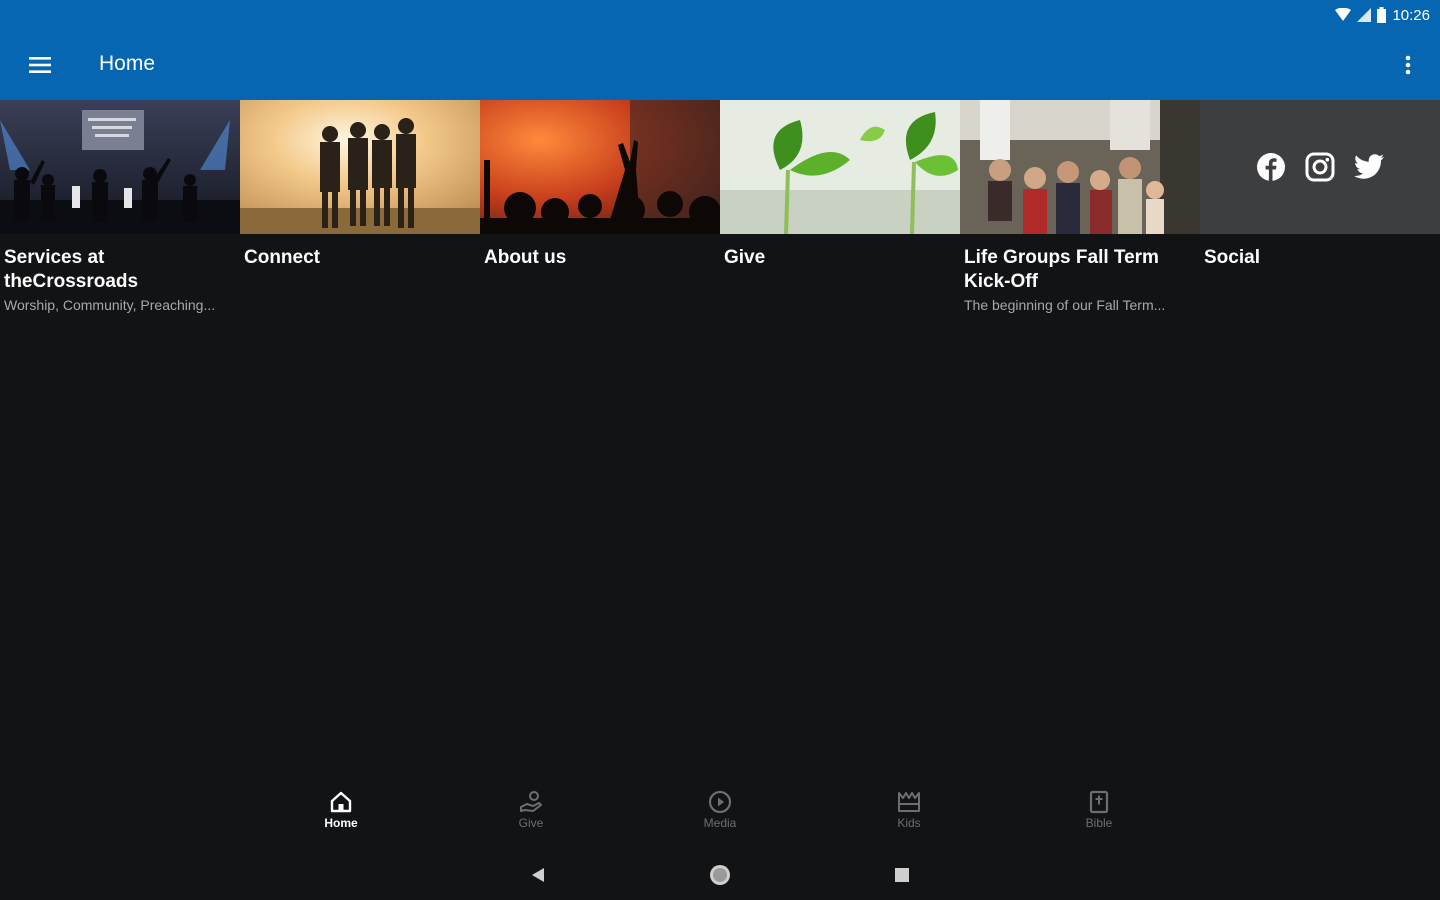 The height and width of the screenshot is (900, 1440). I want to click on bible-icon, so click(1099, 802).